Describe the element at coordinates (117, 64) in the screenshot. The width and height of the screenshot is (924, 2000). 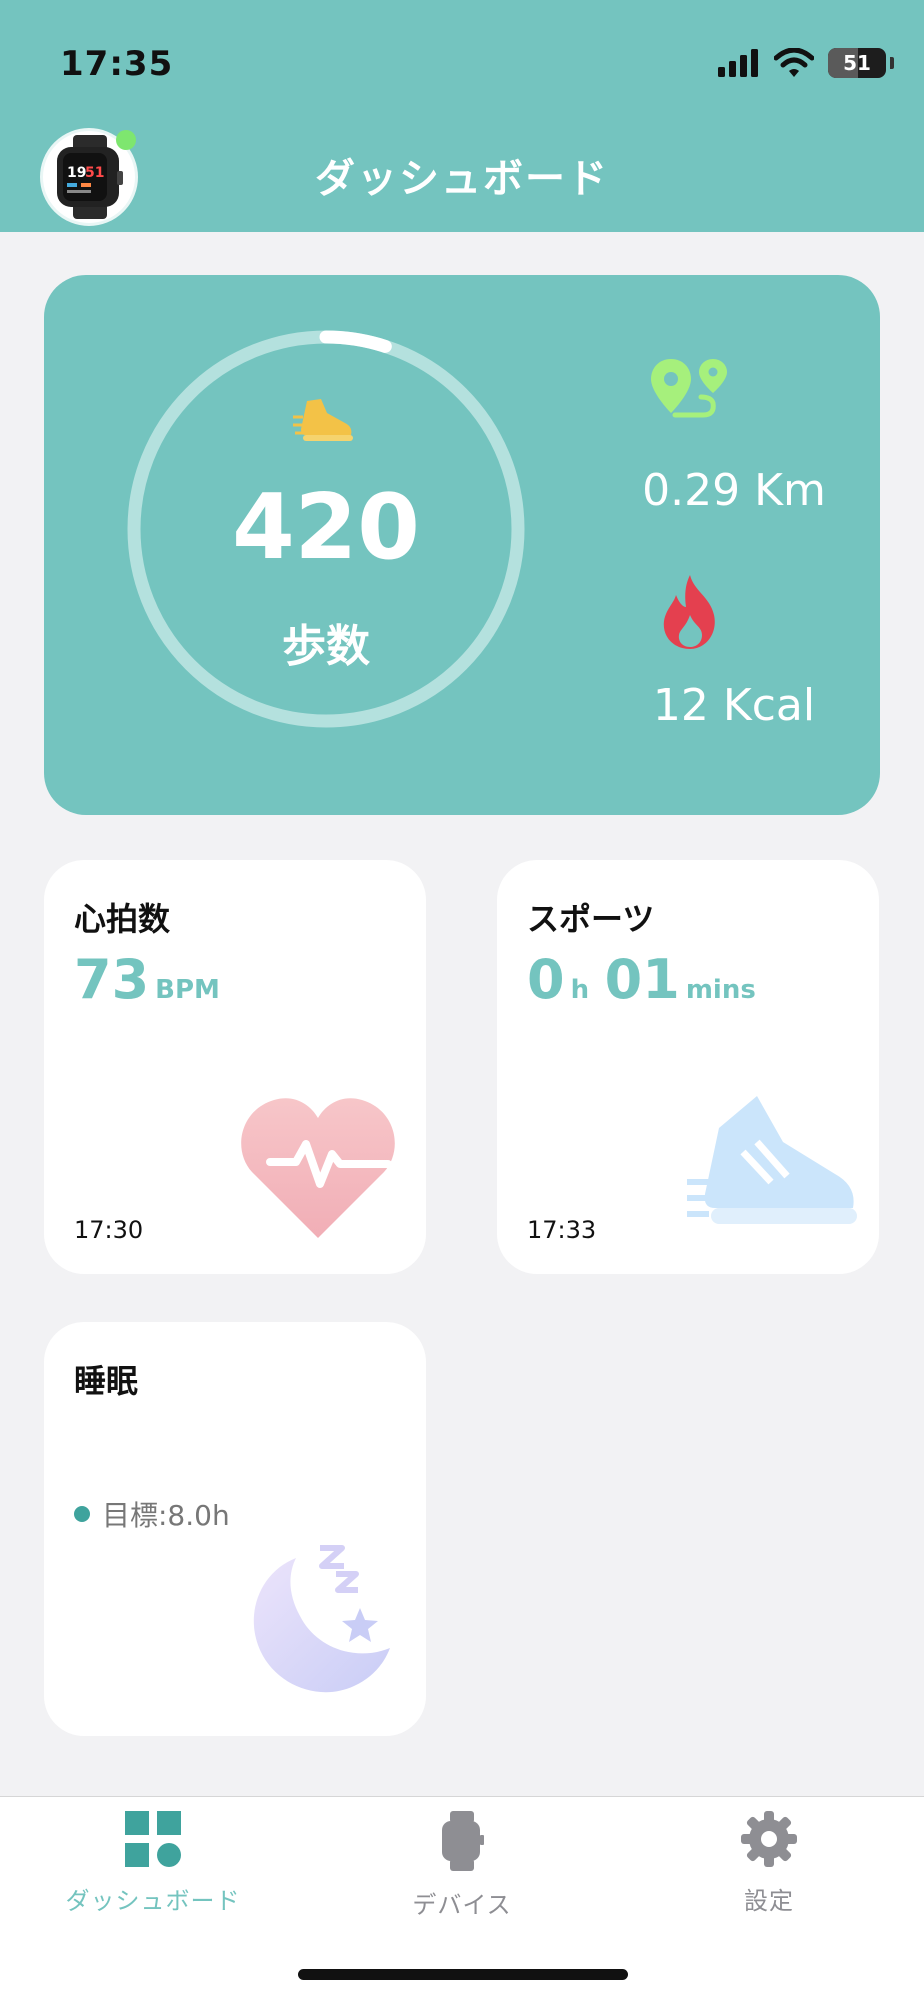
I see `status-time: 17:35` at that location.